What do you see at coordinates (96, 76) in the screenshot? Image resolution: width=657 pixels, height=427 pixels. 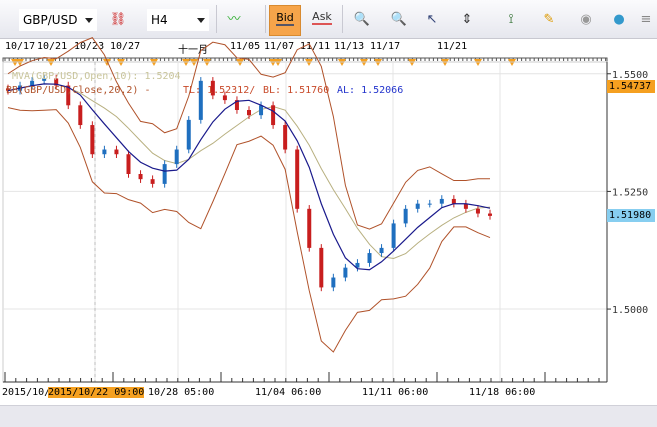 I see `mva-legend: MVA(GBP/USD,Open,10): 1.5204` at bounding box center [96, 76].